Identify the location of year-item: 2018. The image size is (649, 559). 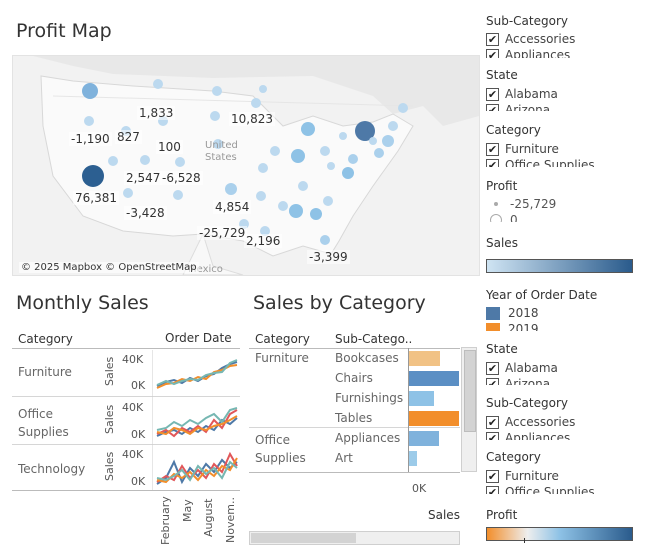
(566, 313).